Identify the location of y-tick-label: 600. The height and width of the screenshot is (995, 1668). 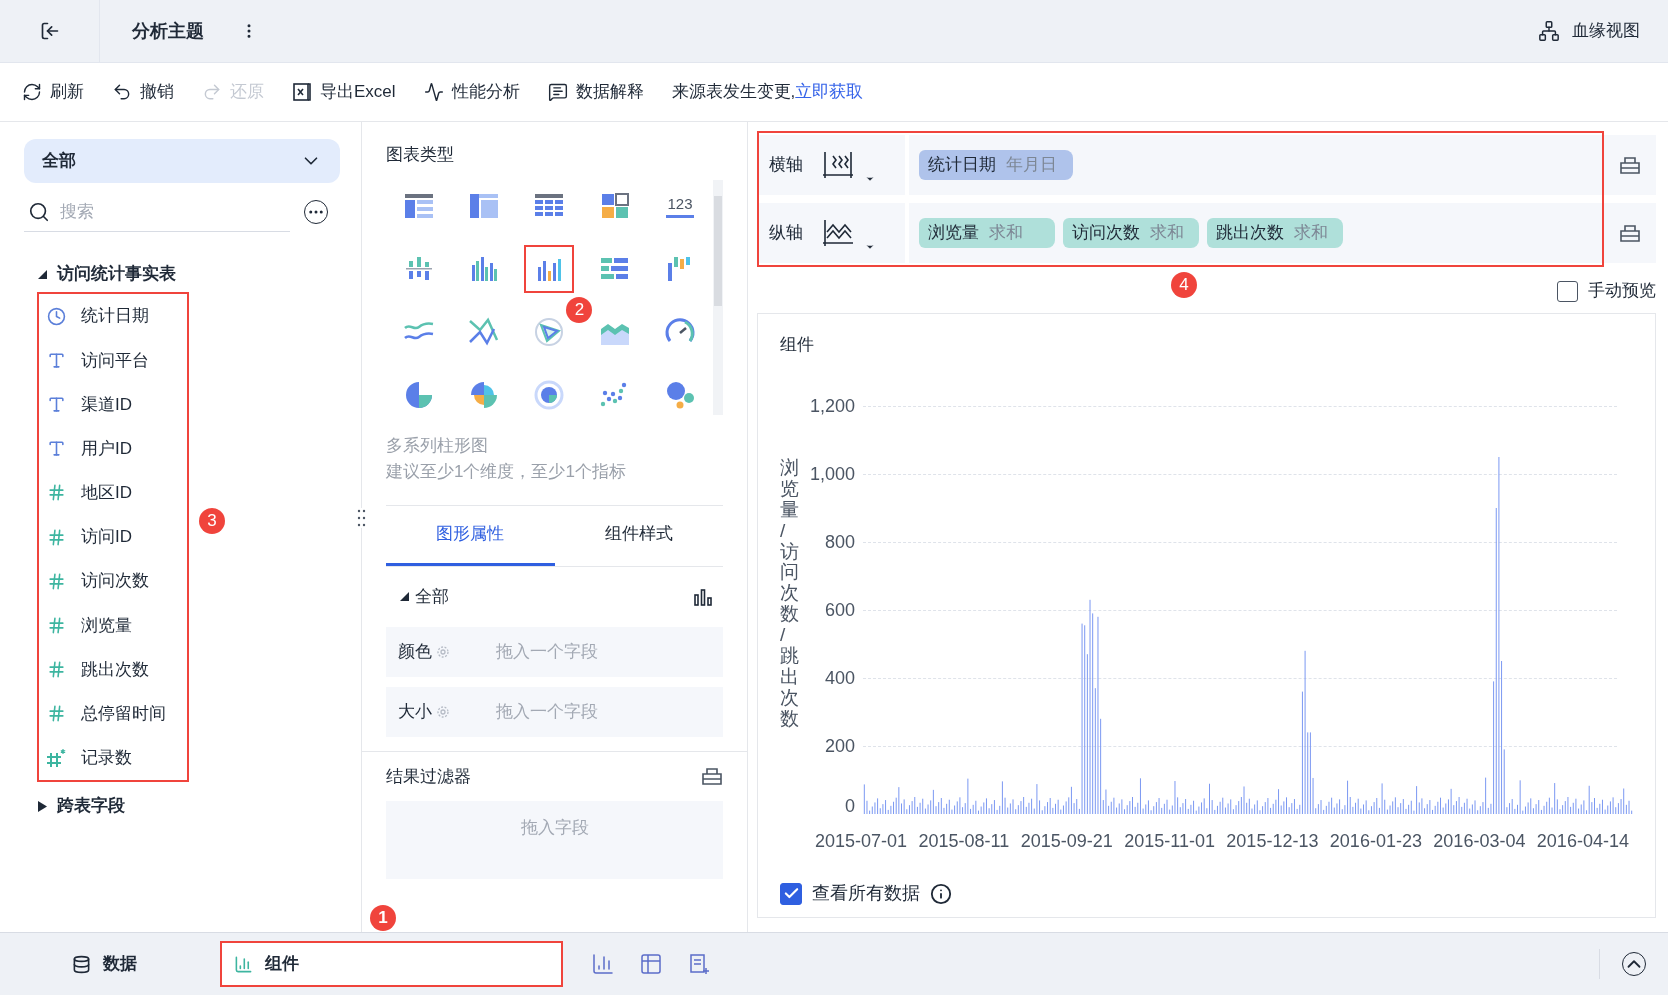
(839, 609).